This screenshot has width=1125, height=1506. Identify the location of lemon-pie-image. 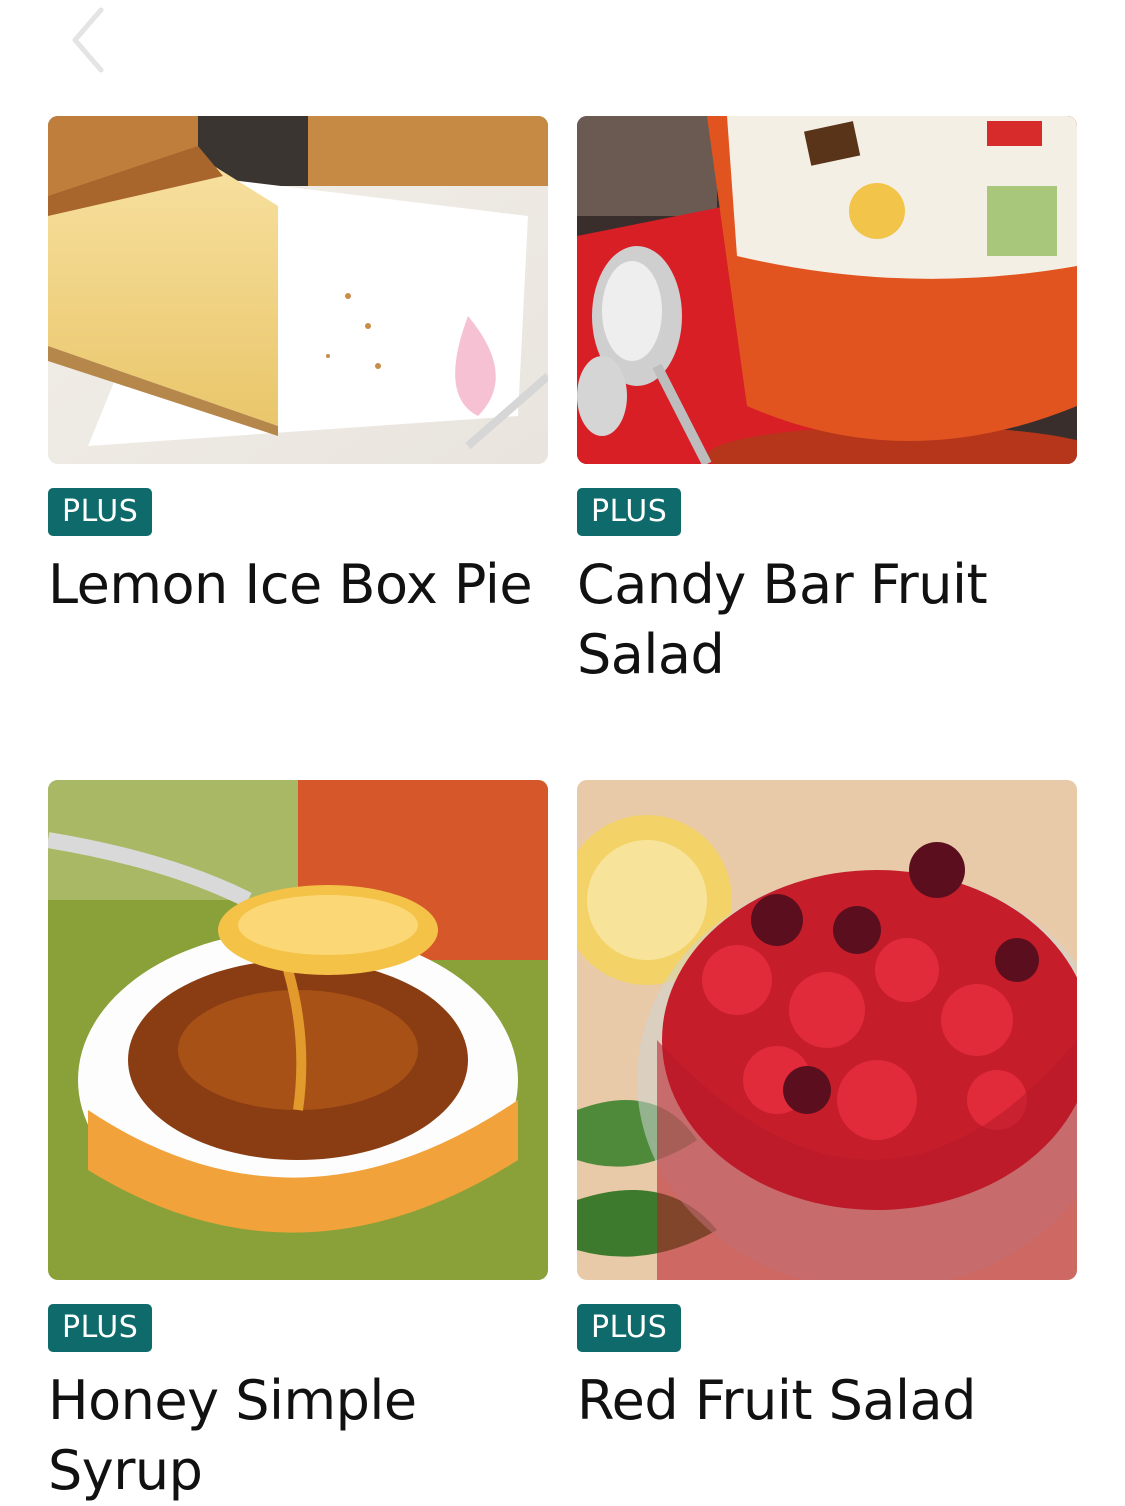
(298, 290).